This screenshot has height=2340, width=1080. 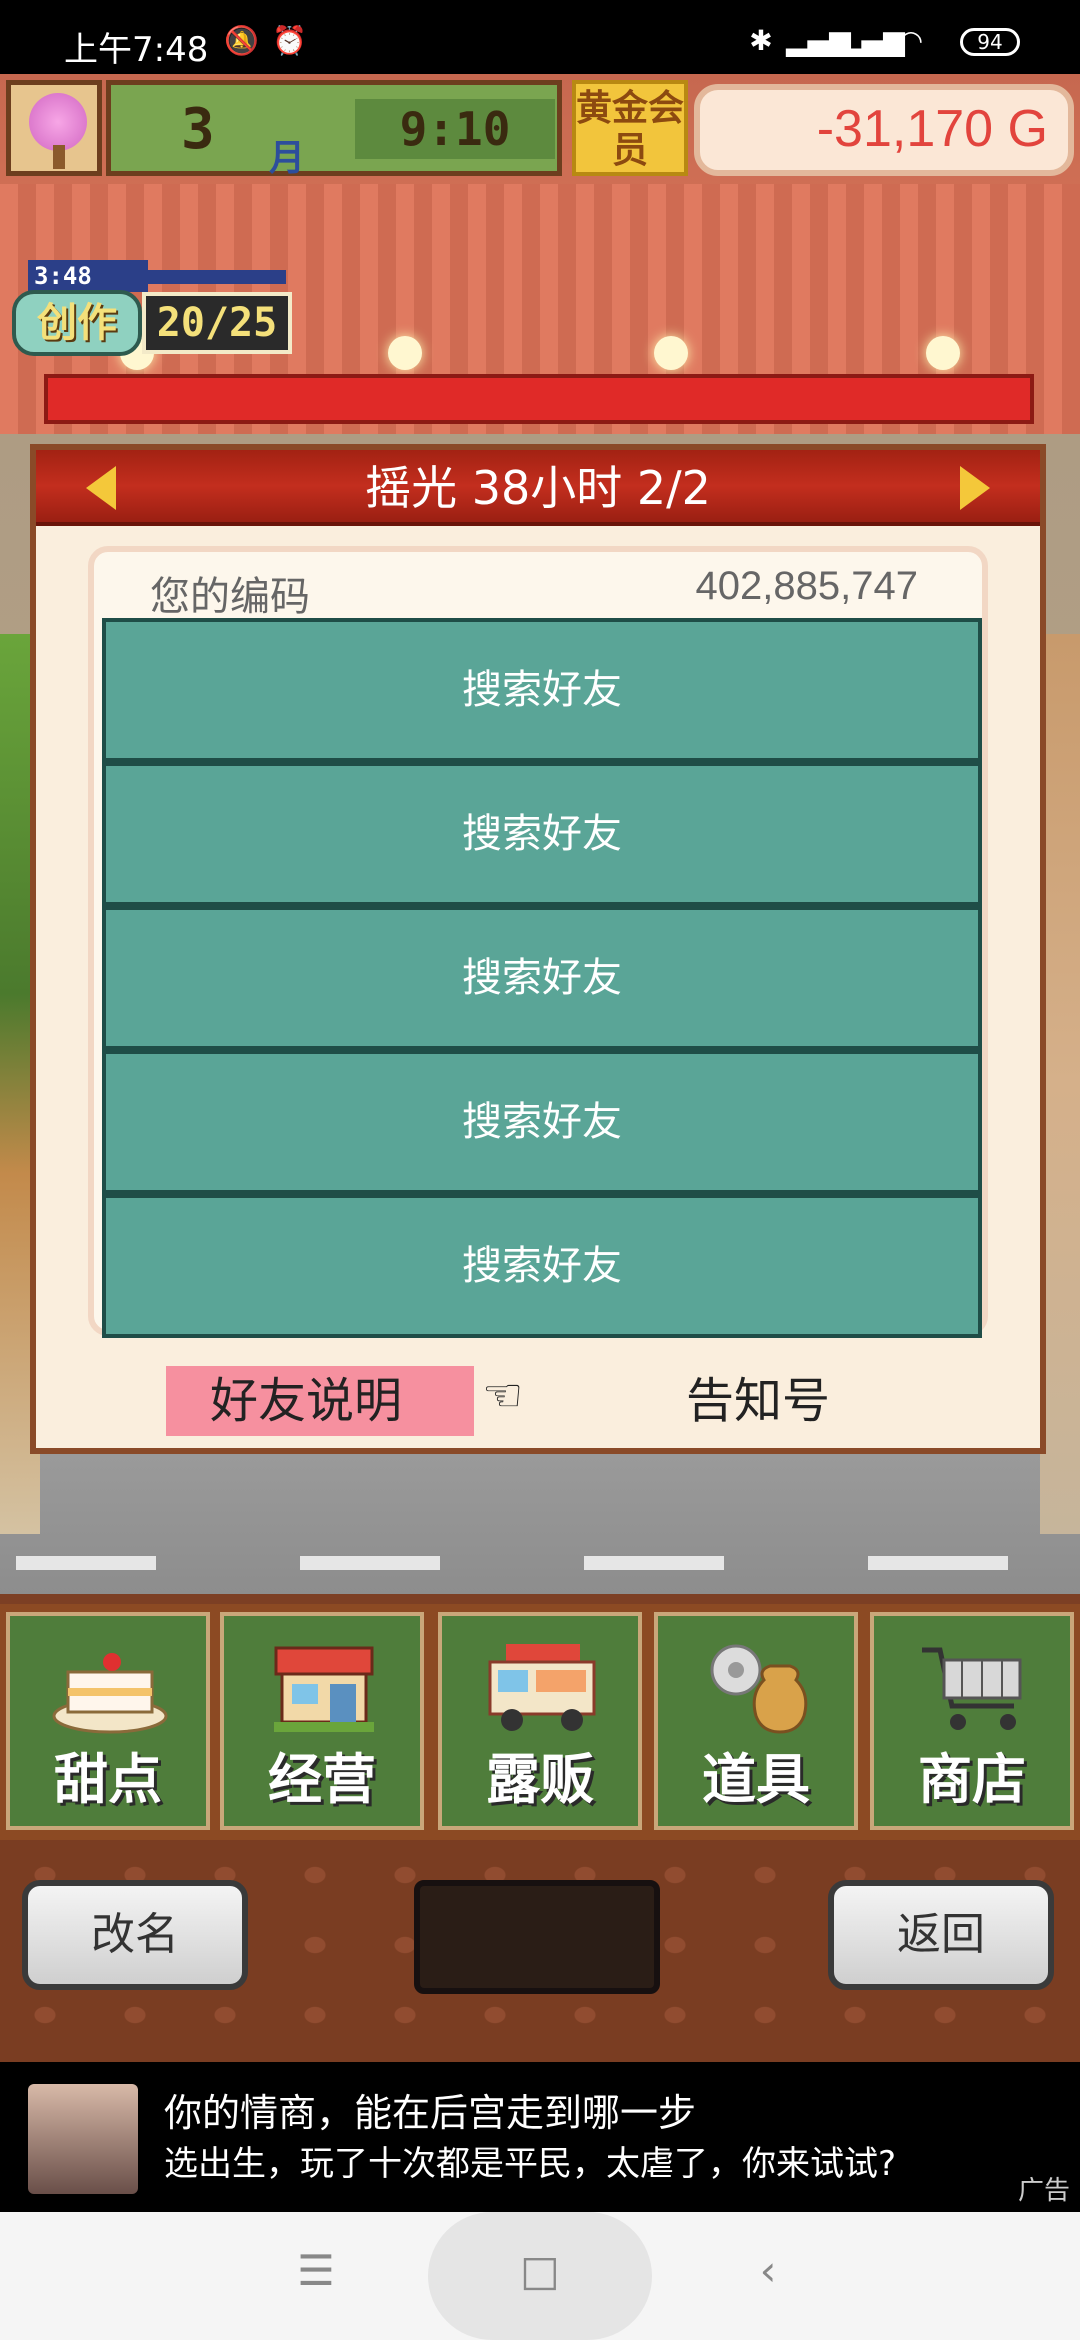 I want to click on create-label: 创作, so click(x=77, y=323).